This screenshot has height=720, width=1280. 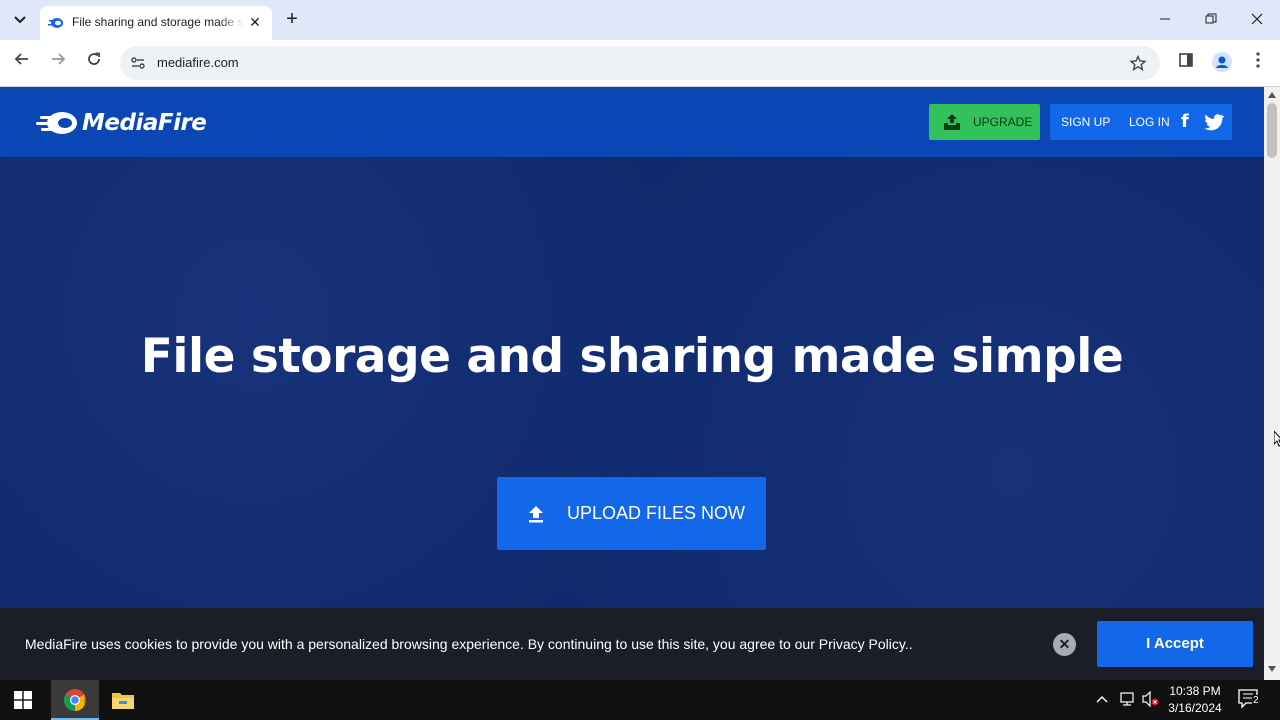 I want to click on tab-search-icon, so click(x=20, y=20).